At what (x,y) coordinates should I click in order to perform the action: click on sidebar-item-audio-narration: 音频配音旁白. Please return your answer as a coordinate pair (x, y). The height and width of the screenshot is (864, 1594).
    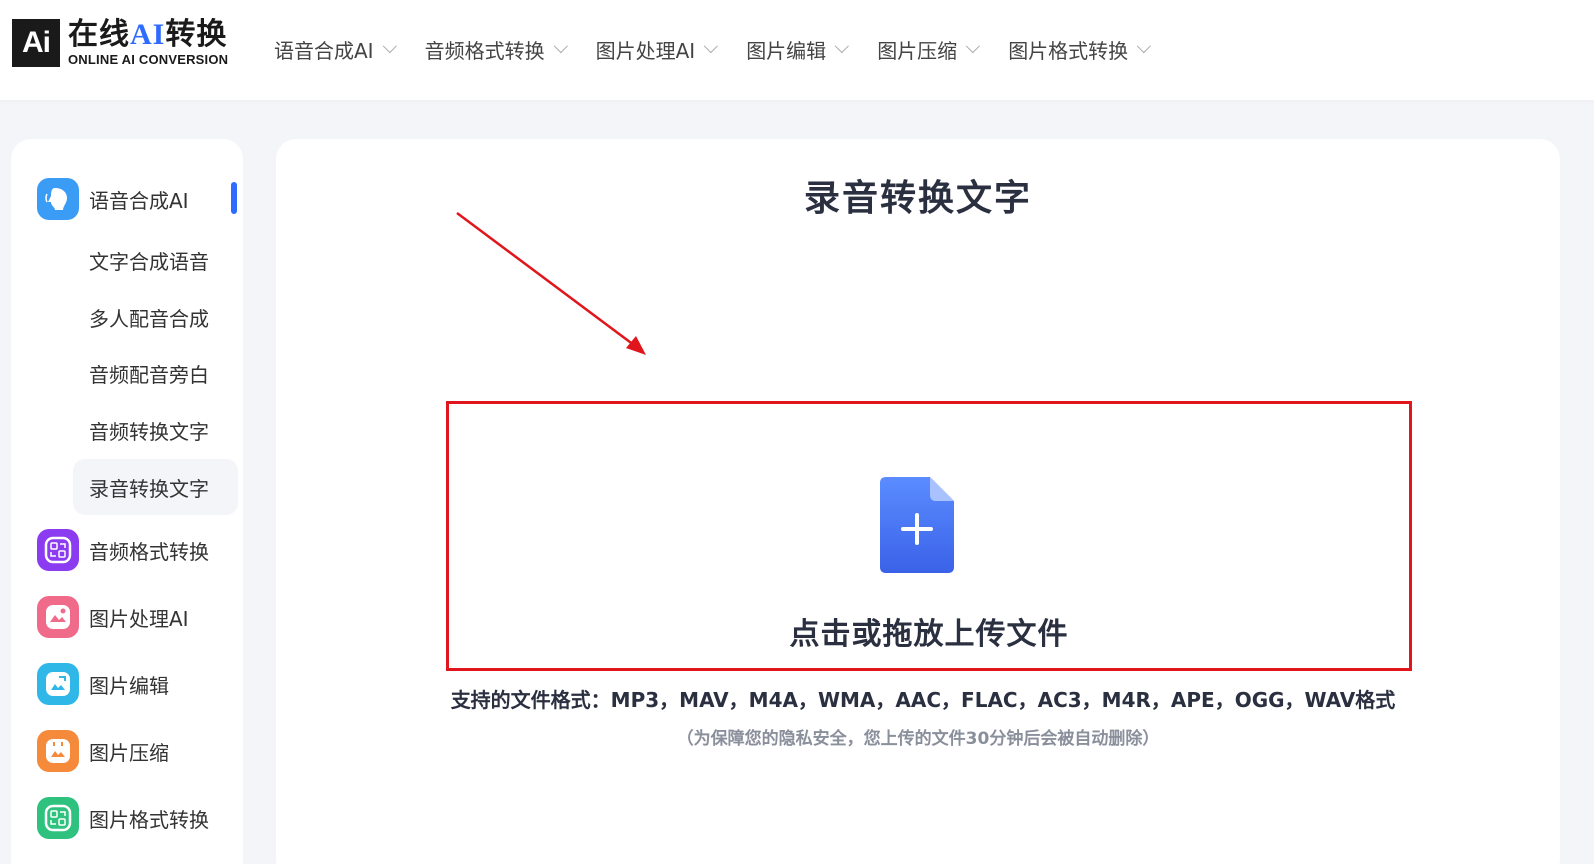
    Looking at the image, I should click on (155, 373).